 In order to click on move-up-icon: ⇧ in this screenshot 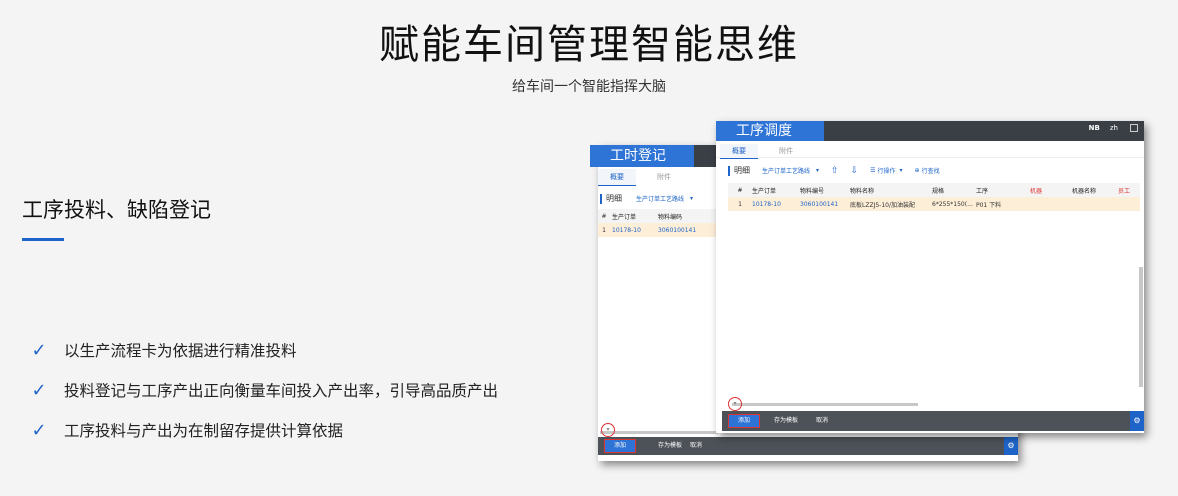, I will do `click(835, 171)`.